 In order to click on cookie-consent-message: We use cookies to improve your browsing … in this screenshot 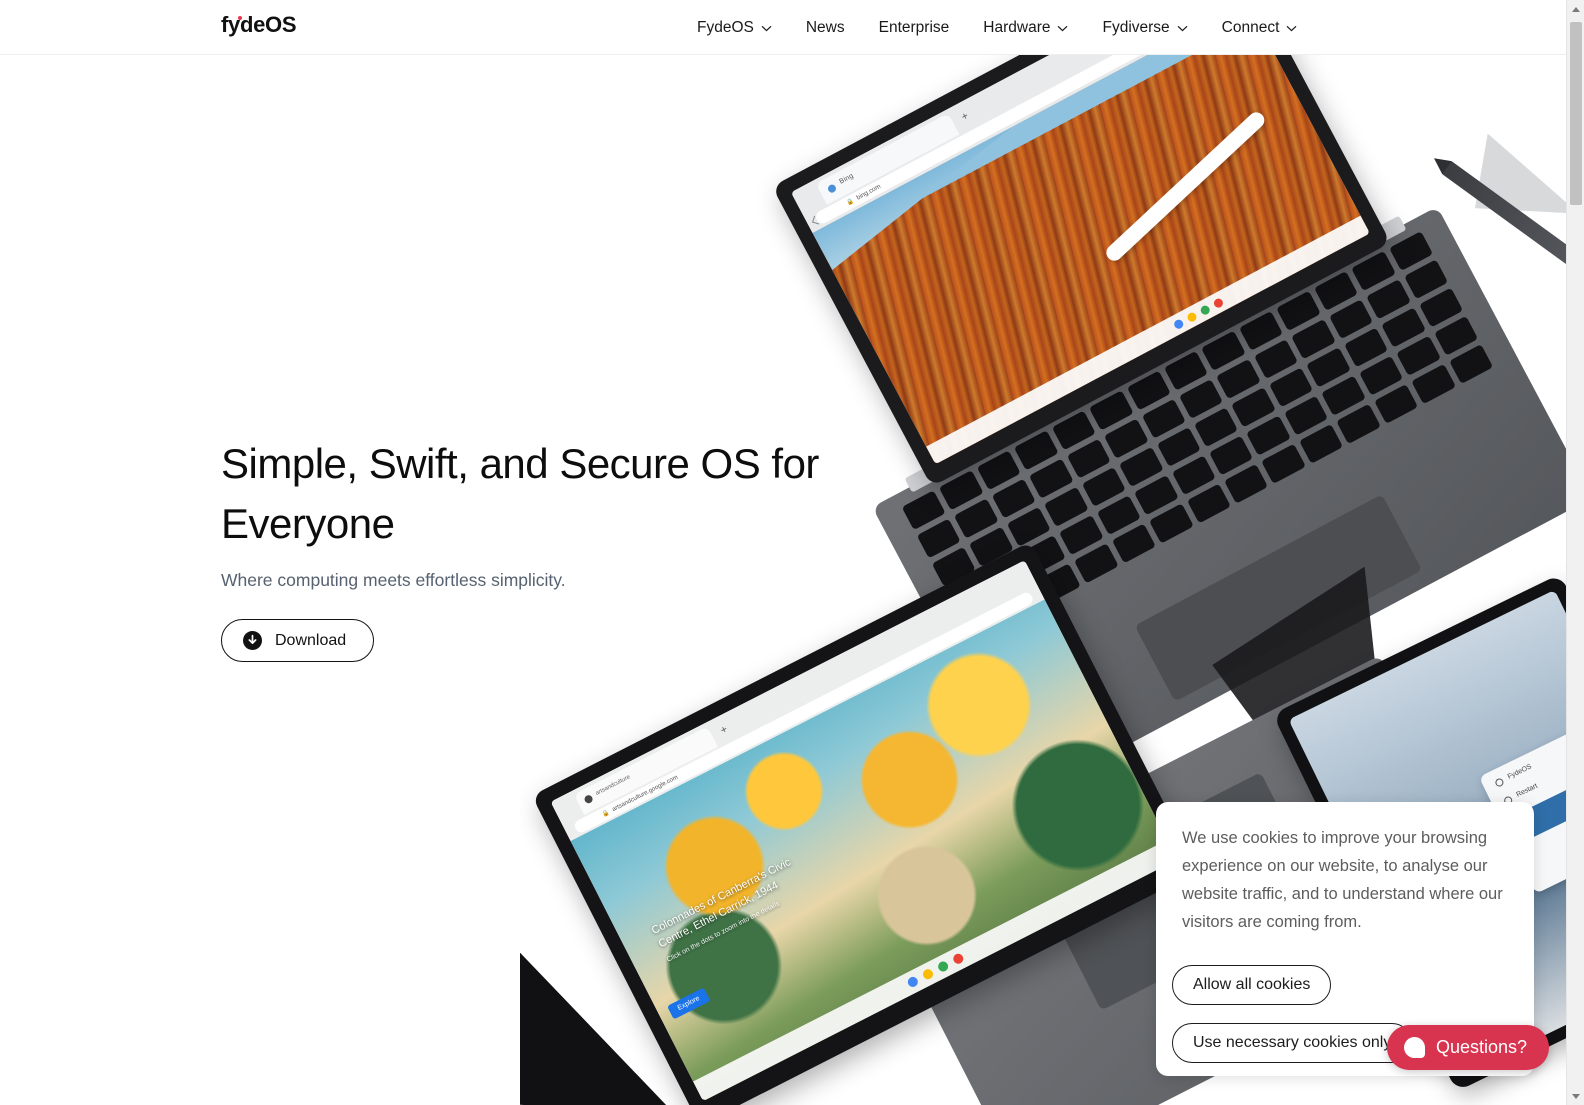, I will do `click(1342, 880)`.